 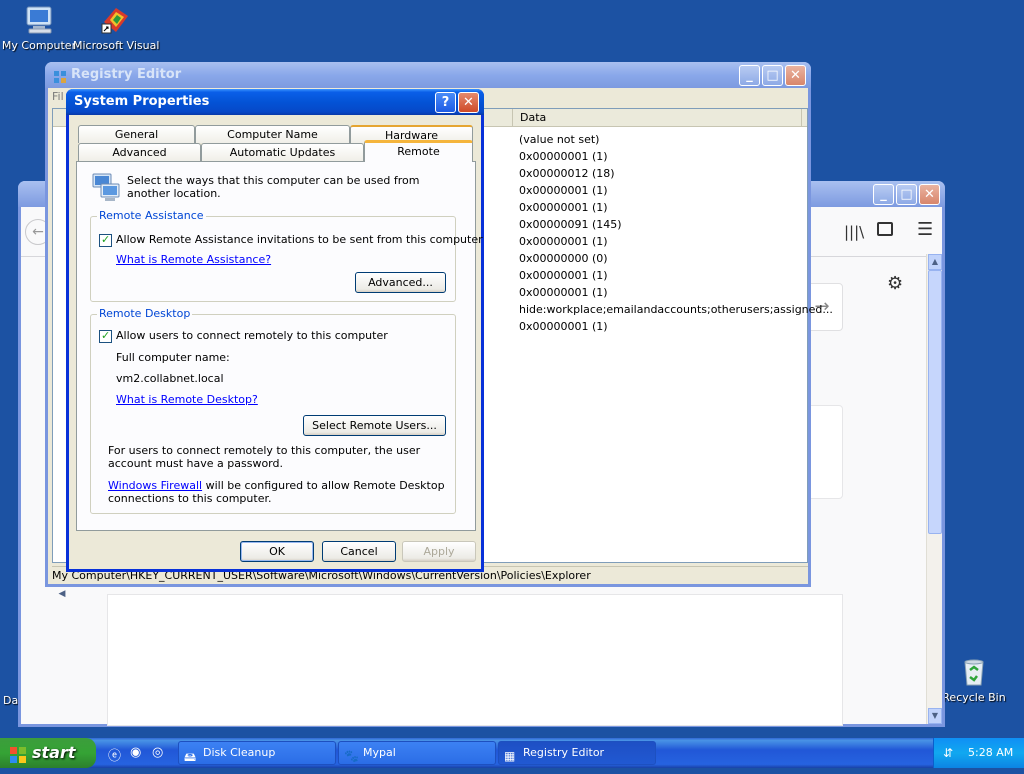 What do you see at coordinates (60, 75) in the screenshot?
I see `registry-icon` at bounding box center [60, 75].